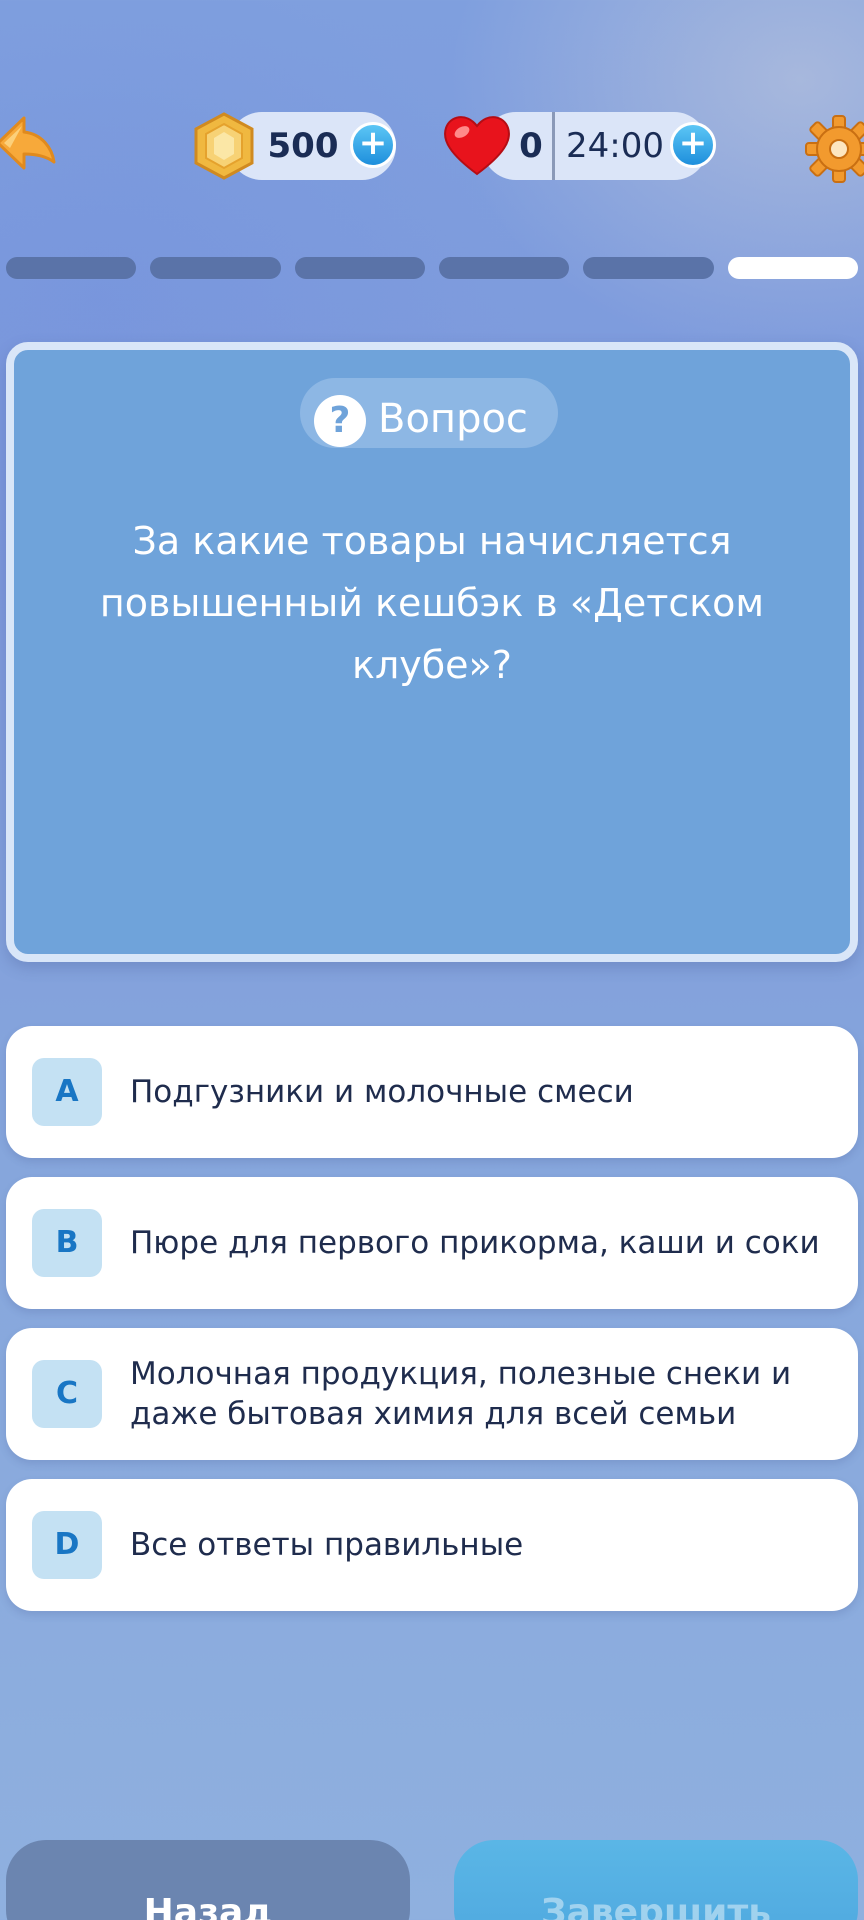 Image resolution: width=864 pixels, height=1920 pixels. Describe the element at coordinates (834, 149) in the screenshot. I see `gear-icon` at that location.